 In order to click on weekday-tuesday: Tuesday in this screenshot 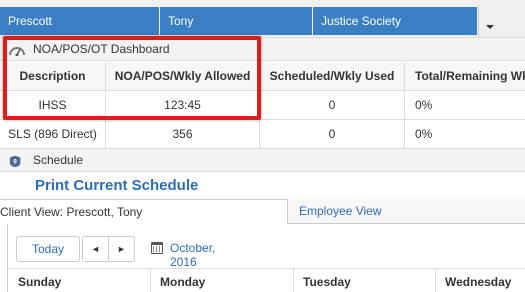, I will do `click(327, 282)`.